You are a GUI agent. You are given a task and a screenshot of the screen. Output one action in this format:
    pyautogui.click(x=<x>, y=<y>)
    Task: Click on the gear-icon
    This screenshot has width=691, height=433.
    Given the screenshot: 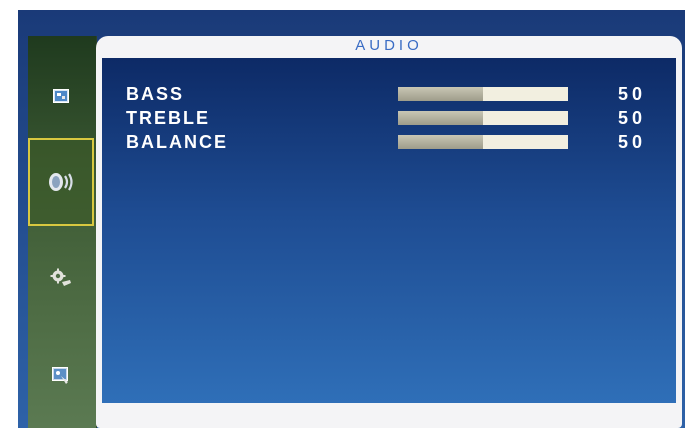 What is the action you would take?
    pyautogui.click(x=61, y=278)
    